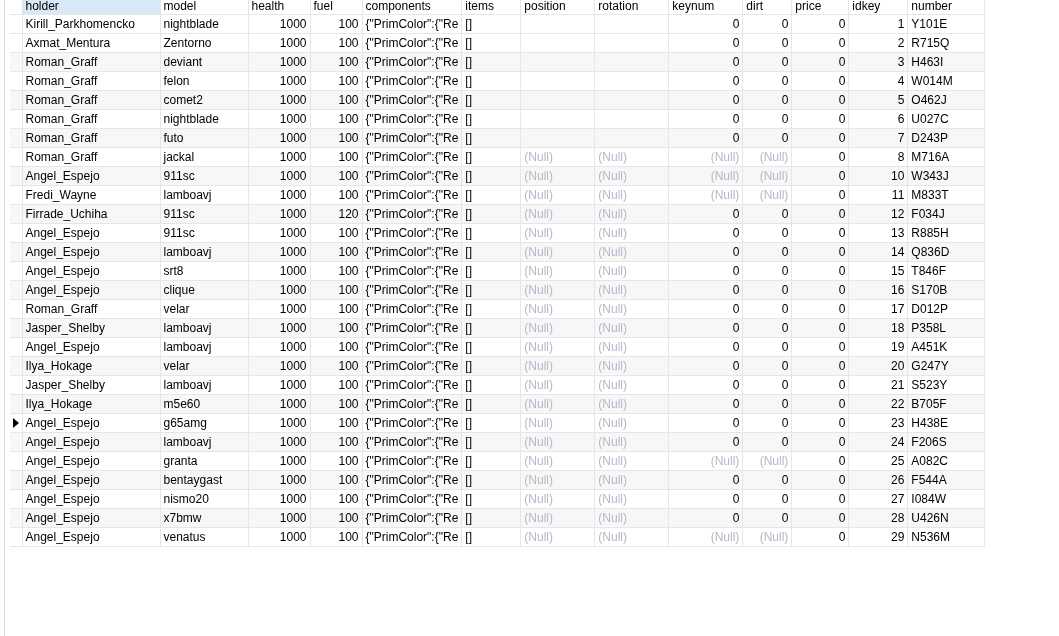 This screenshot has height=636, width=1059. Describe the element at coordinates (91, 308) in the screenshot. I see `table-cell: Roman_Graff` at that location.